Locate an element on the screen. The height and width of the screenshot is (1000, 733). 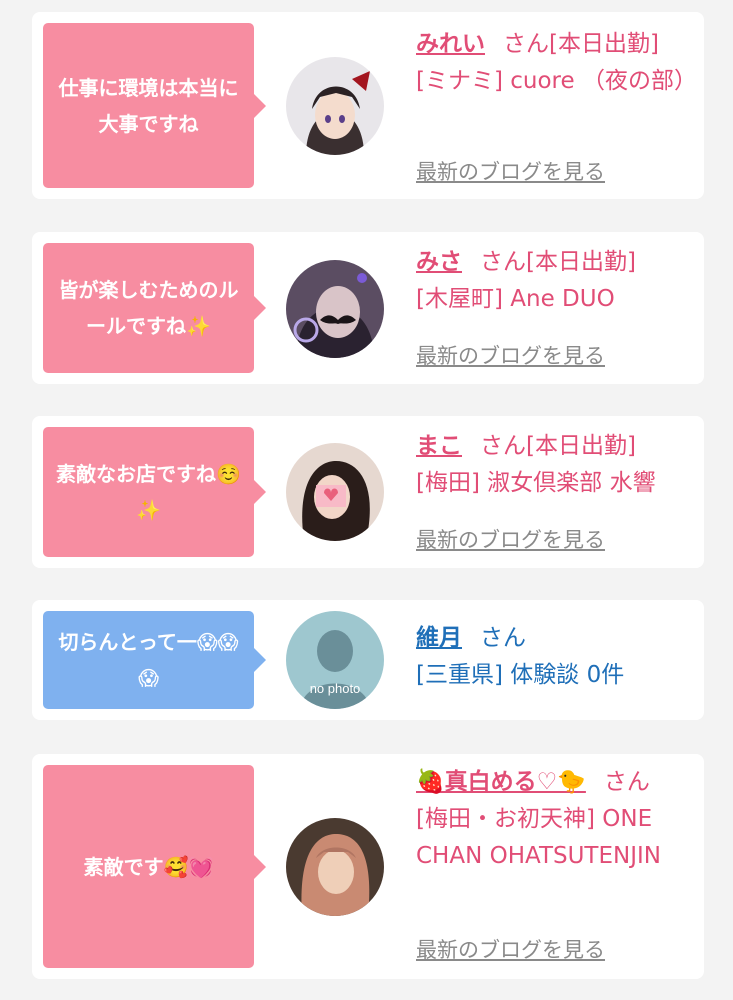
comment-bubble: 切らんとって一😱😱😱 is located at coordinates (154, 660).